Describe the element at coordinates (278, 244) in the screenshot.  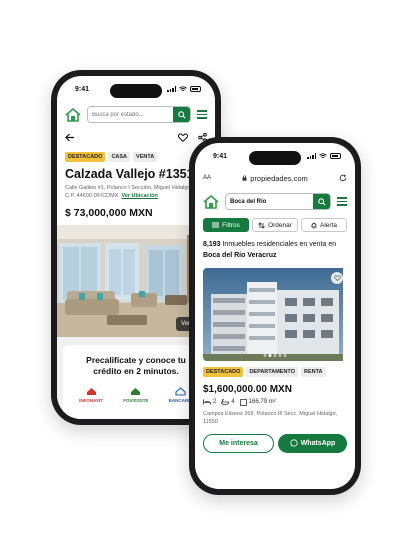
I see `results-text: Inmuebles residenciales en venta en` at that location.